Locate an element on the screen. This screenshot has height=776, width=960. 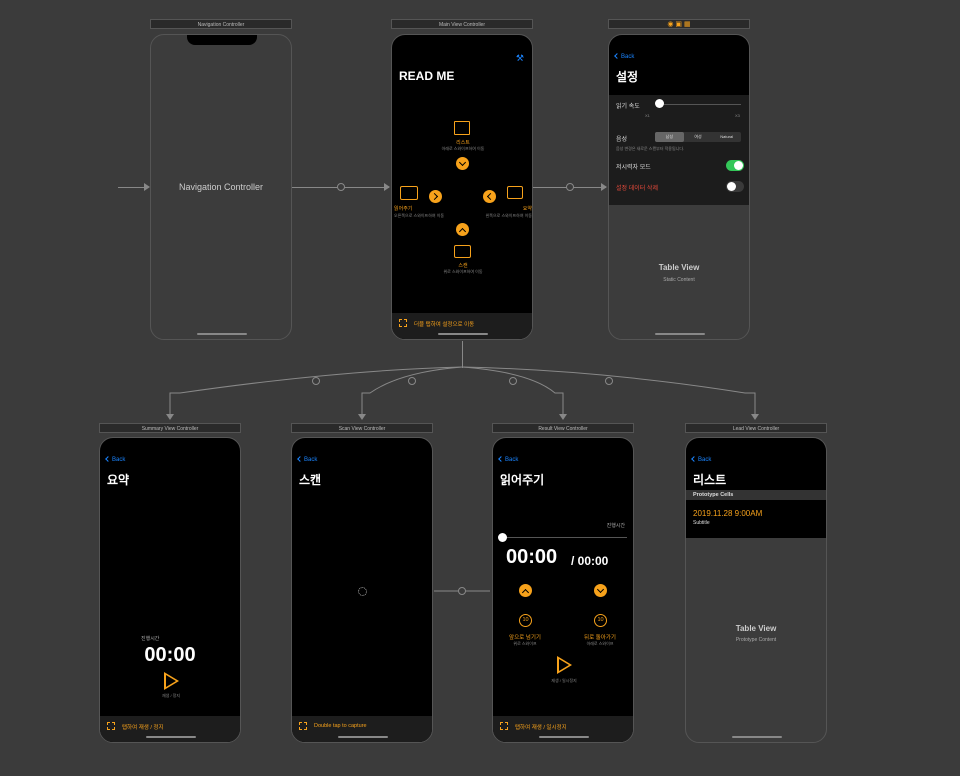
list-controller-title: Lead View Controller is located at coordinates (756, 428).